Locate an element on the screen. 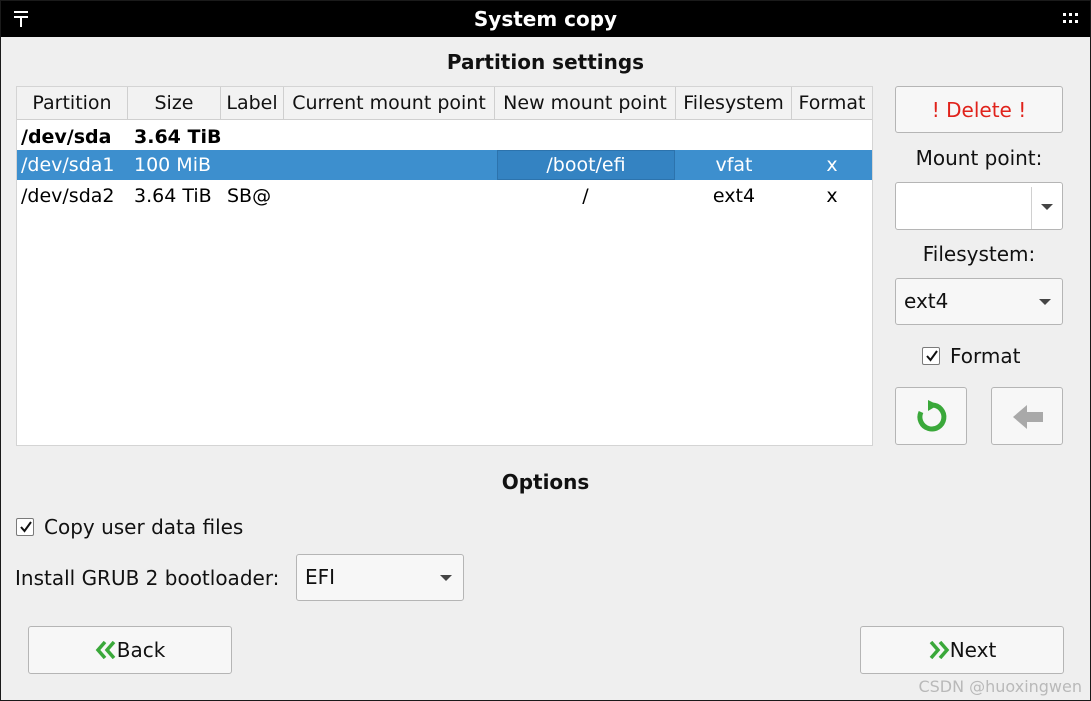  next-label: Next is located at coordinates (973, 650).